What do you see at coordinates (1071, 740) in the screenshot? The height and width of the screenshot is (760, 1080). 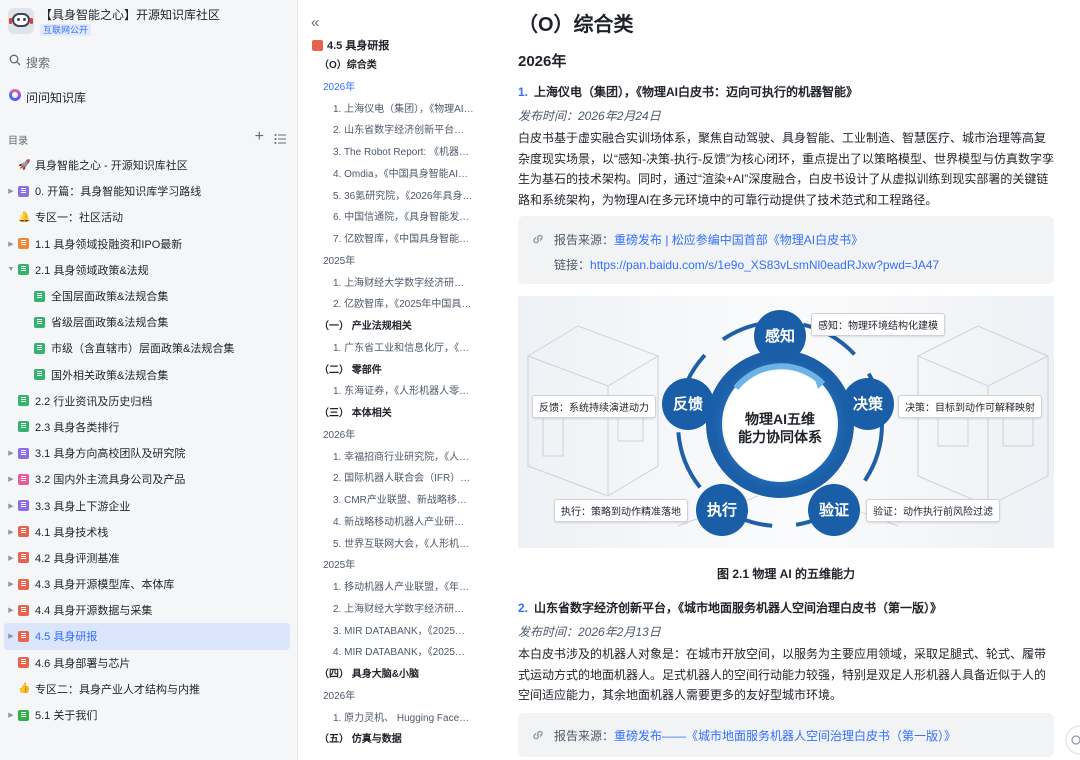 I see `floating-action-icon` at bounding box center [1071, 740].